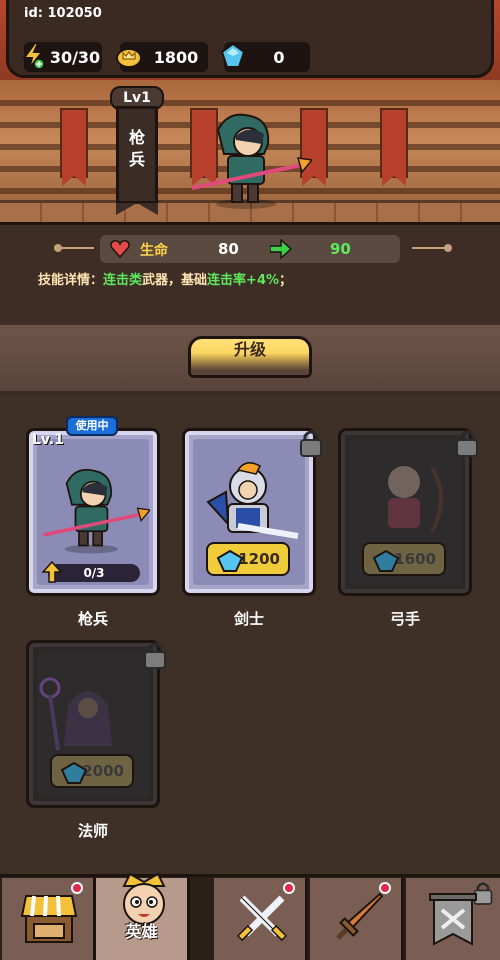  I want to click on upgrade-button: 升级, so click(250, 357).